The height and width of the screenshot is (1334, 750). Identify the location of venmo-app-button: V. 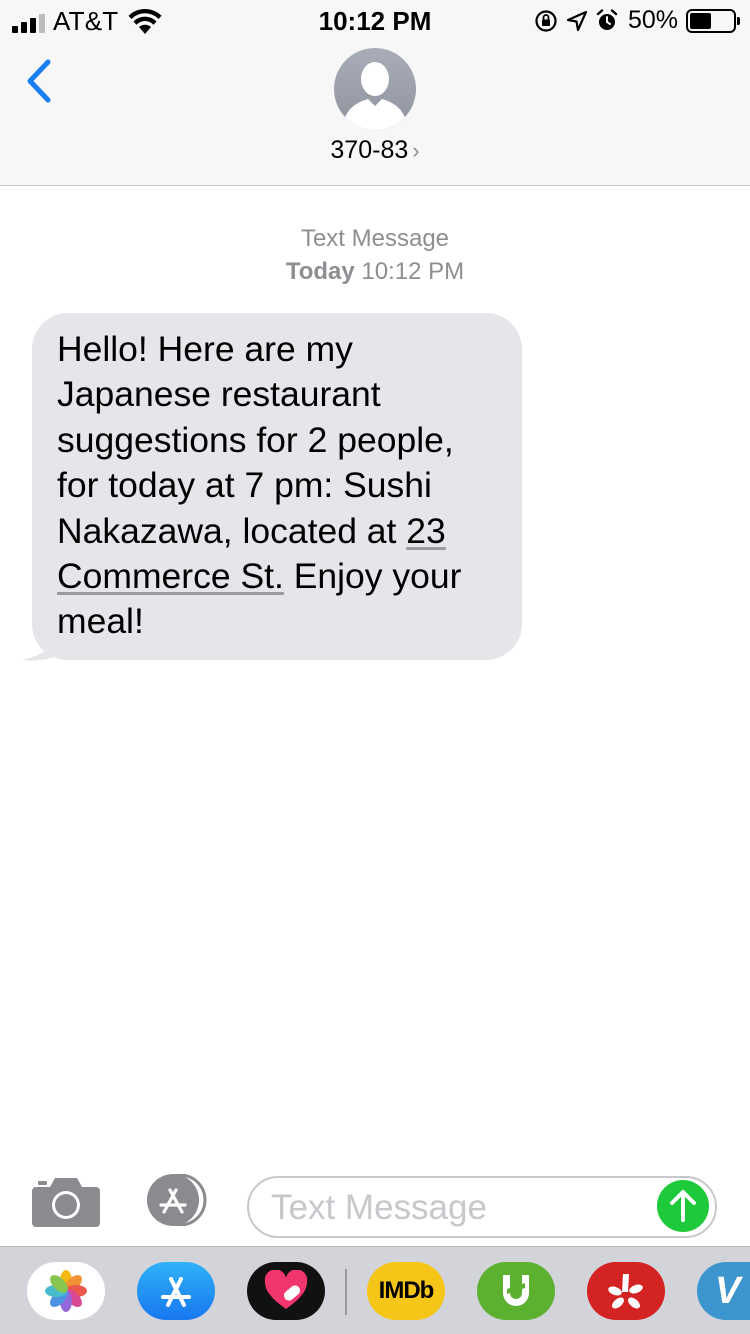
(723, 1291).